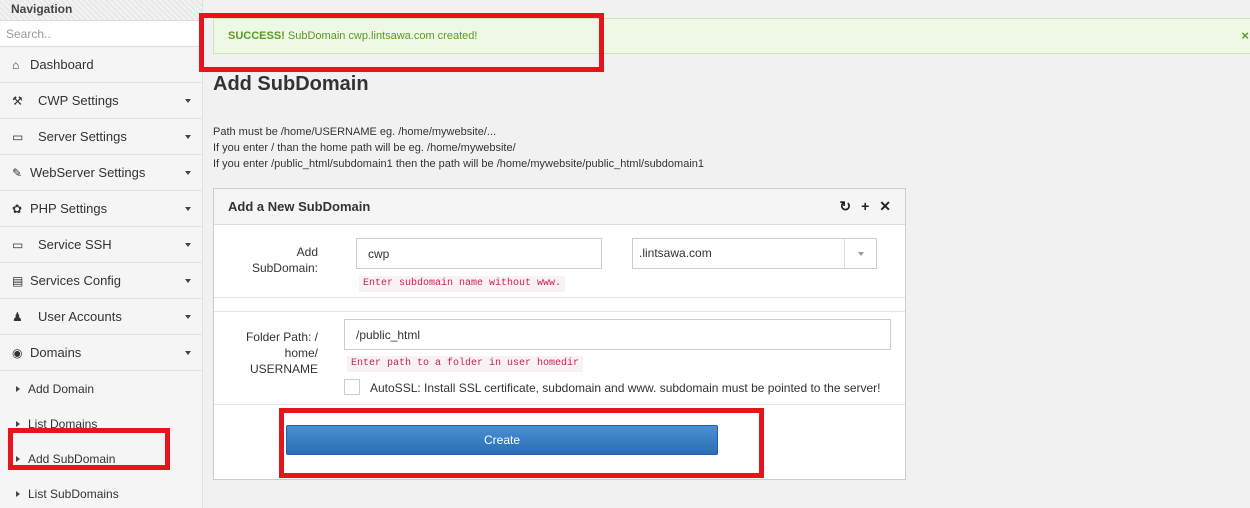 The image size is (1250, 508). I want to click on folder-hint: Enter path to a folder in user homedir, so click(465, 364).